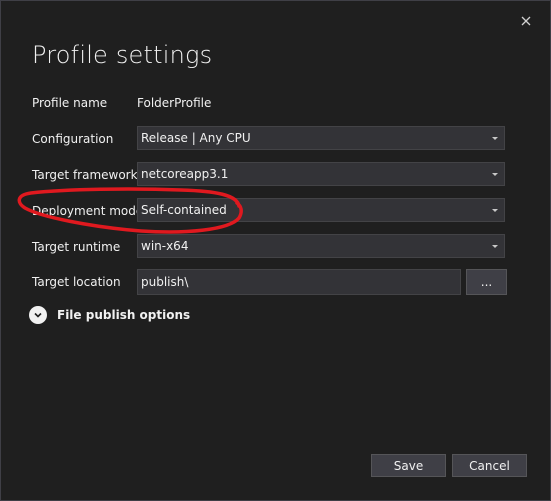 Image resolution: width=551 pixels, height=501 pixels. I want to click on configuration-row: Configuration Release | Any CPU, so click(268, 139).